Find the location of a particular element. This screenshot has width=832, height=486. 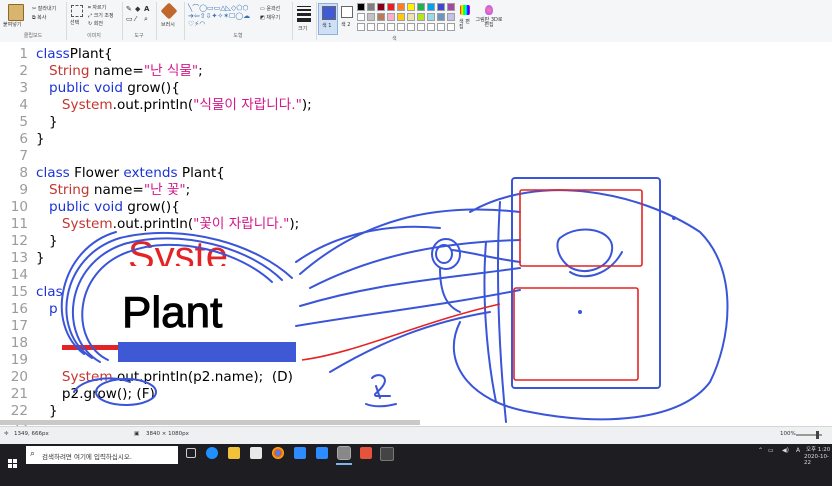

paint-icon is located at coordinates (344, 453).